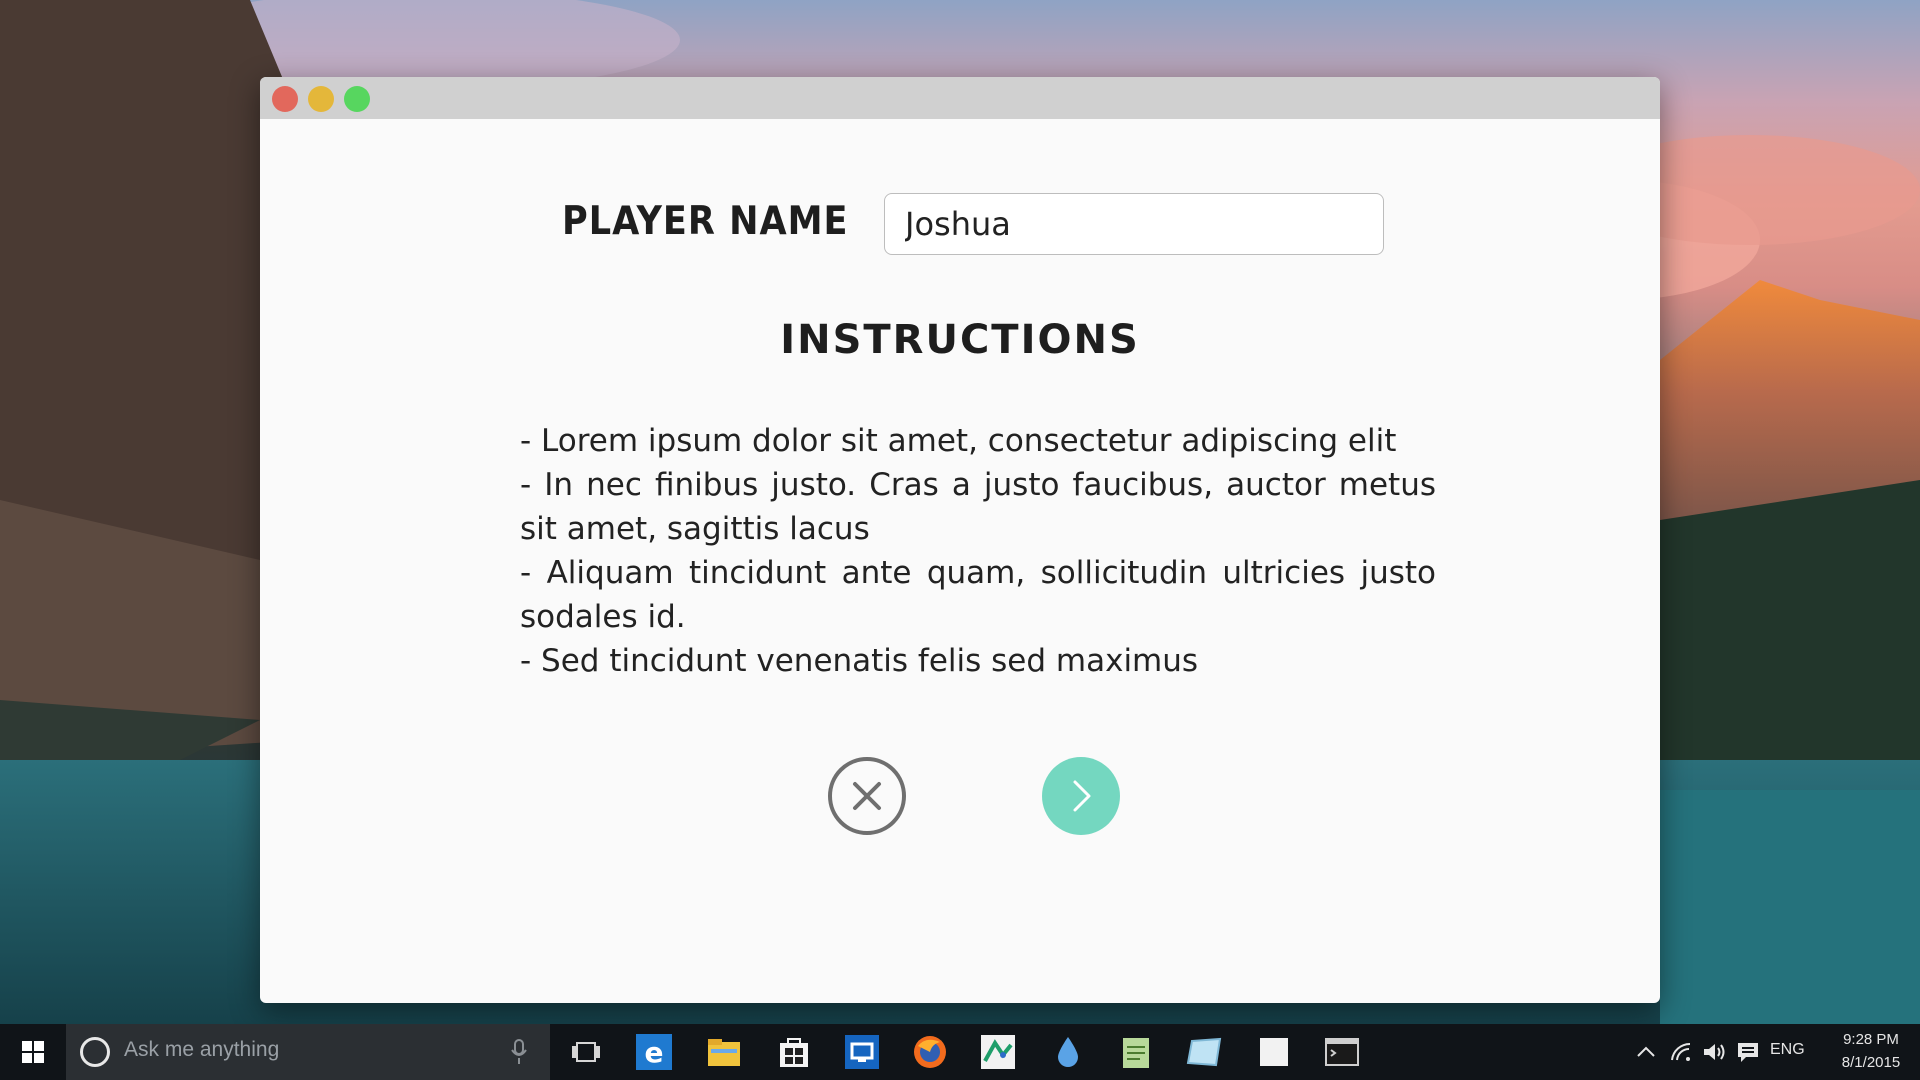 The height and width of the screenshot is (1080, 1920). Describe the element at coordinates (321, 99) in the screenshot. I see `minimize-dot-icon` at that location.